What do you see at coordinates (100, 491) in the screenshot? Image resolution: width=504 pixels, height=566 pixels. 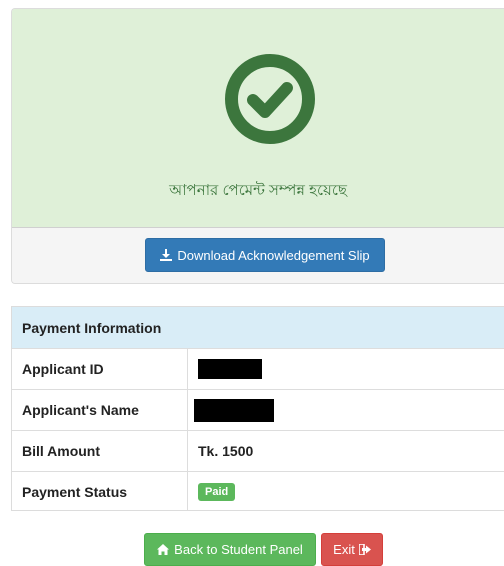 I see `payment-status-label: Payment Status` at bounding box center [100, 491].